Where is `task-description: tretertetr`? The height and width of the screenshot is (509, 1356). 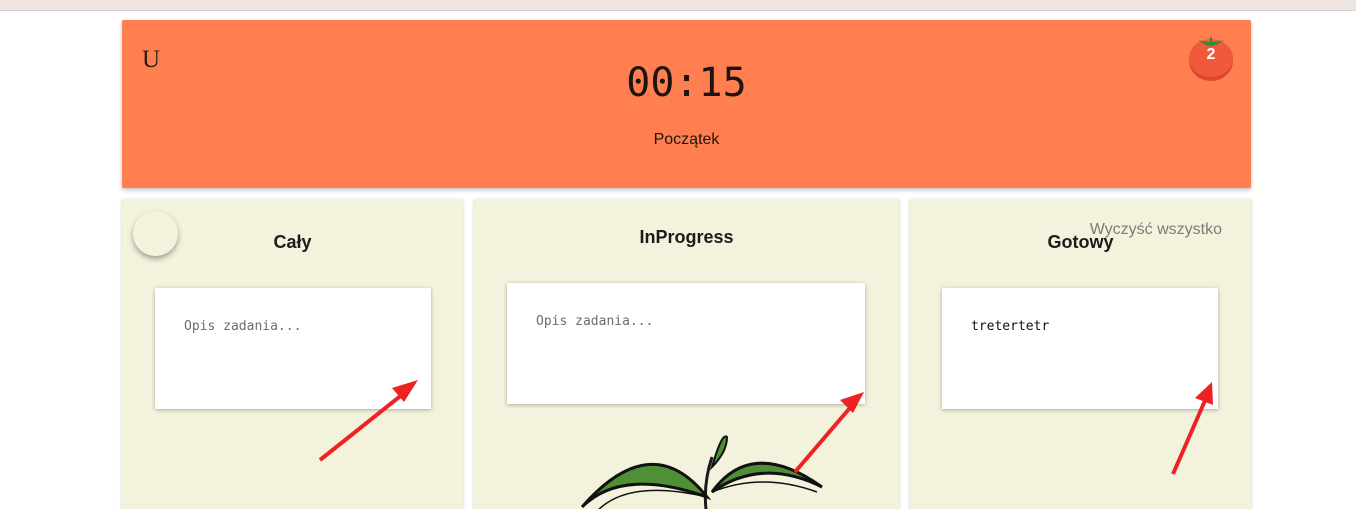 task-description: tretertetr is located at coordinates (1081, 326).